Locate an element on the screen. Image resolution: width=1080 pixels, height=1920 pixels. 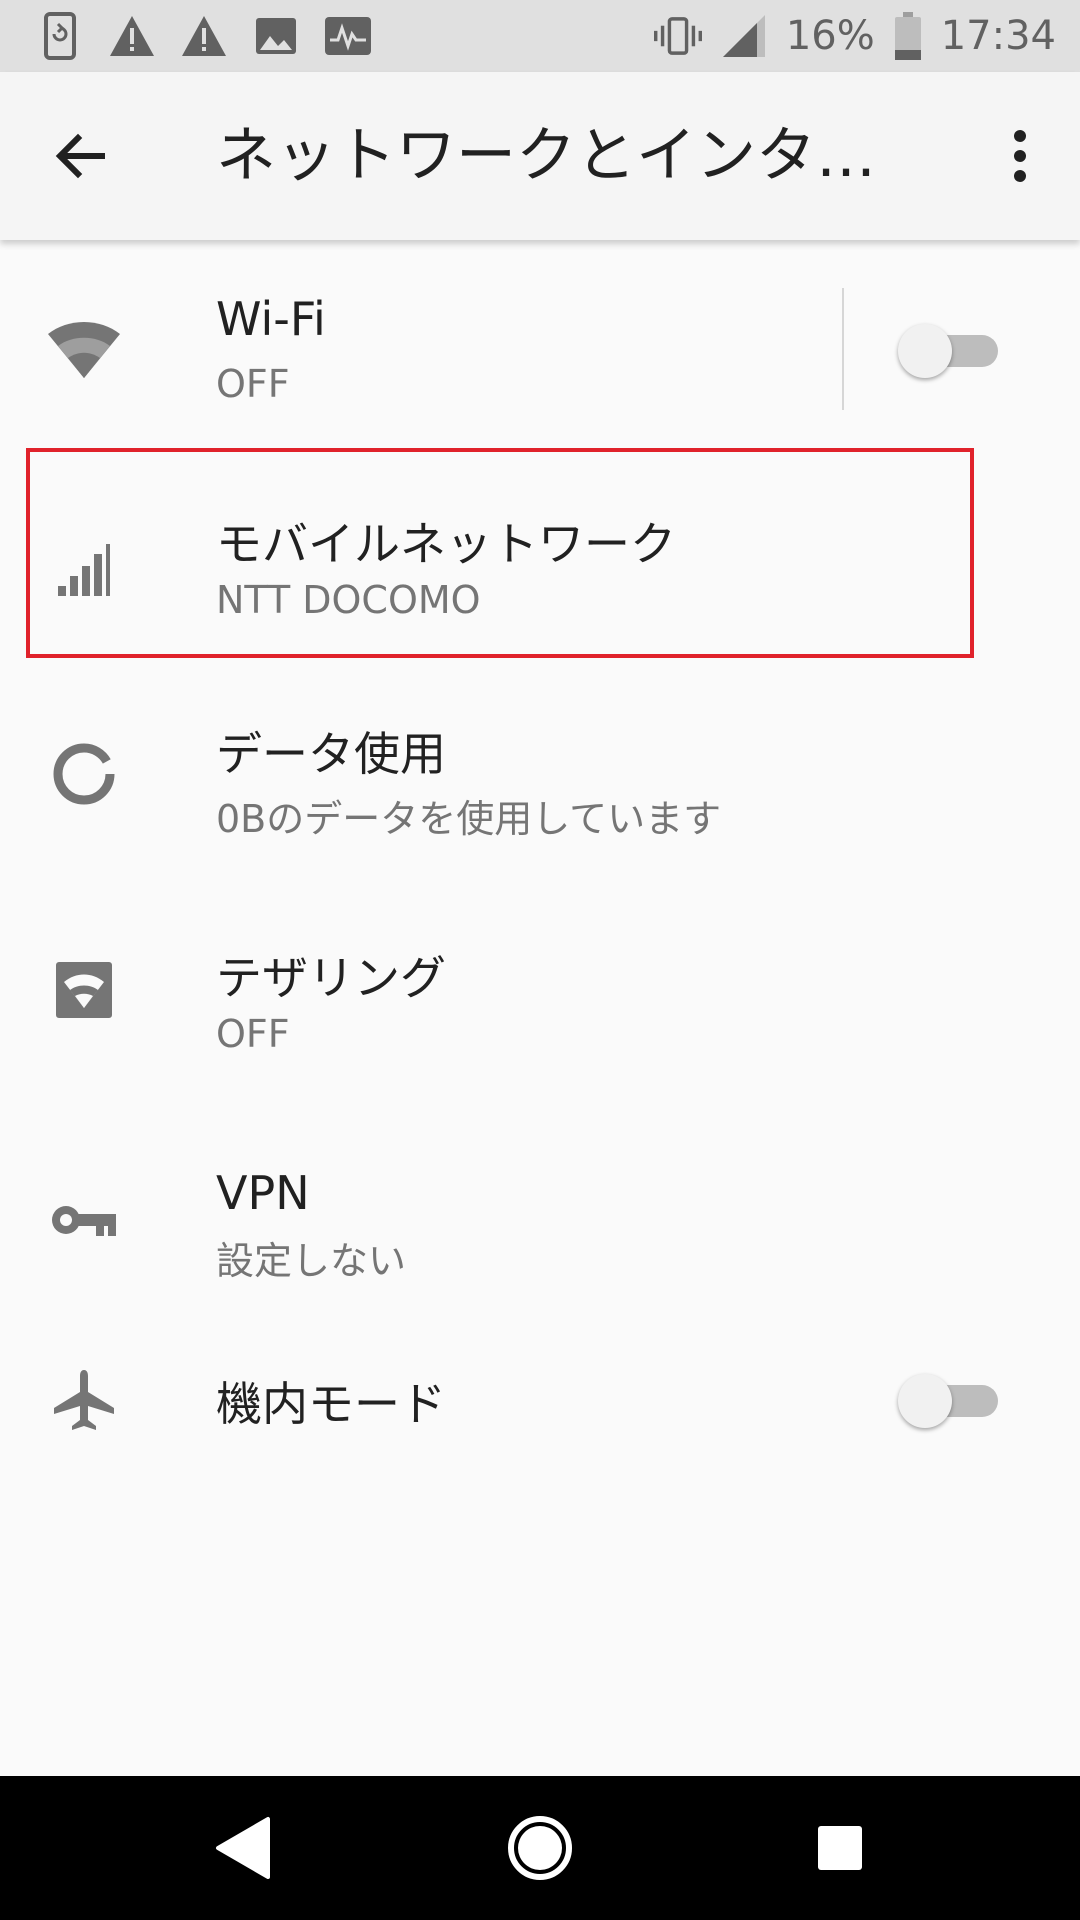
nav-home-icon is located at coordinates (540, 1848).